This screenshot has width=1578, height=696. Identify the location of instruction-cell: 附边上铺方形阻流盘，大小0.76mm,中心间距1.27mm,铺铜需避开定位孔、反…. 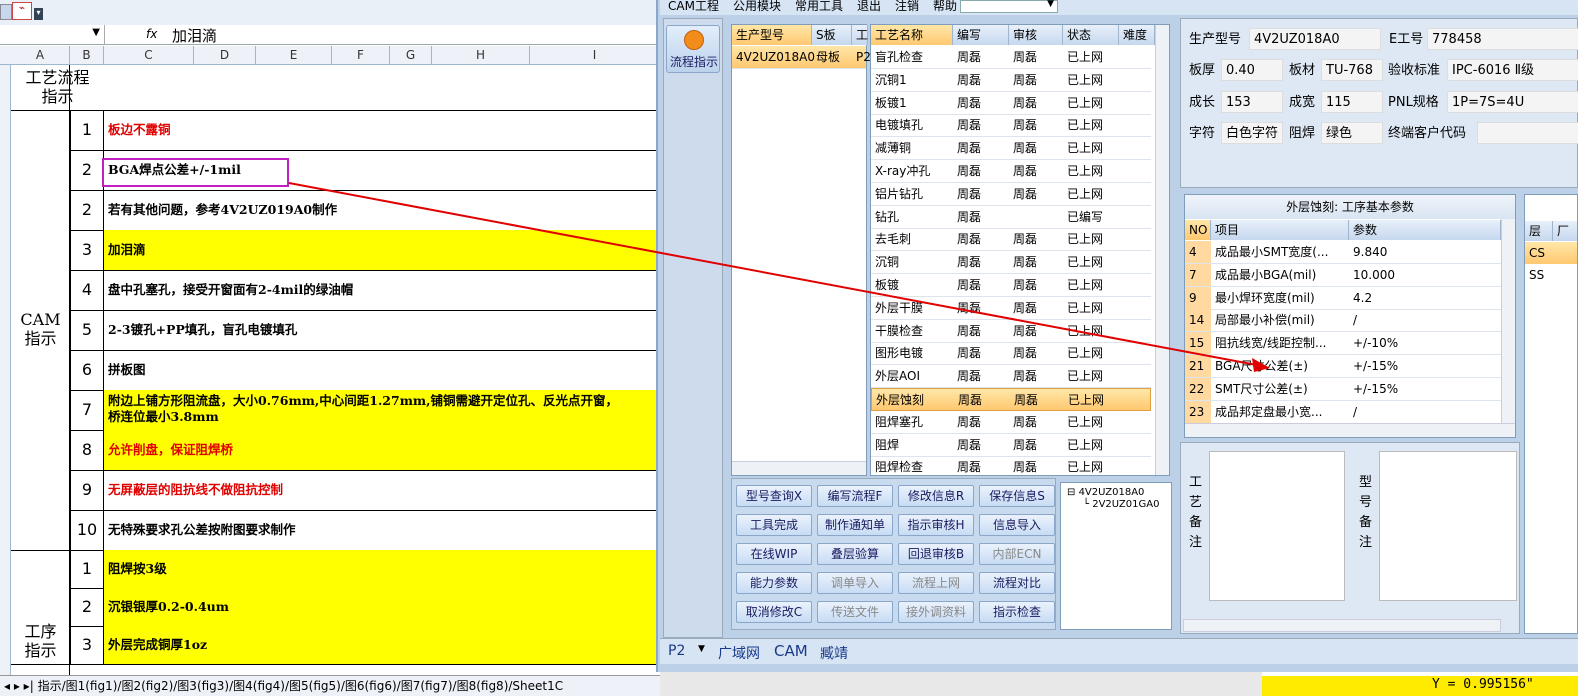
(382, 410).